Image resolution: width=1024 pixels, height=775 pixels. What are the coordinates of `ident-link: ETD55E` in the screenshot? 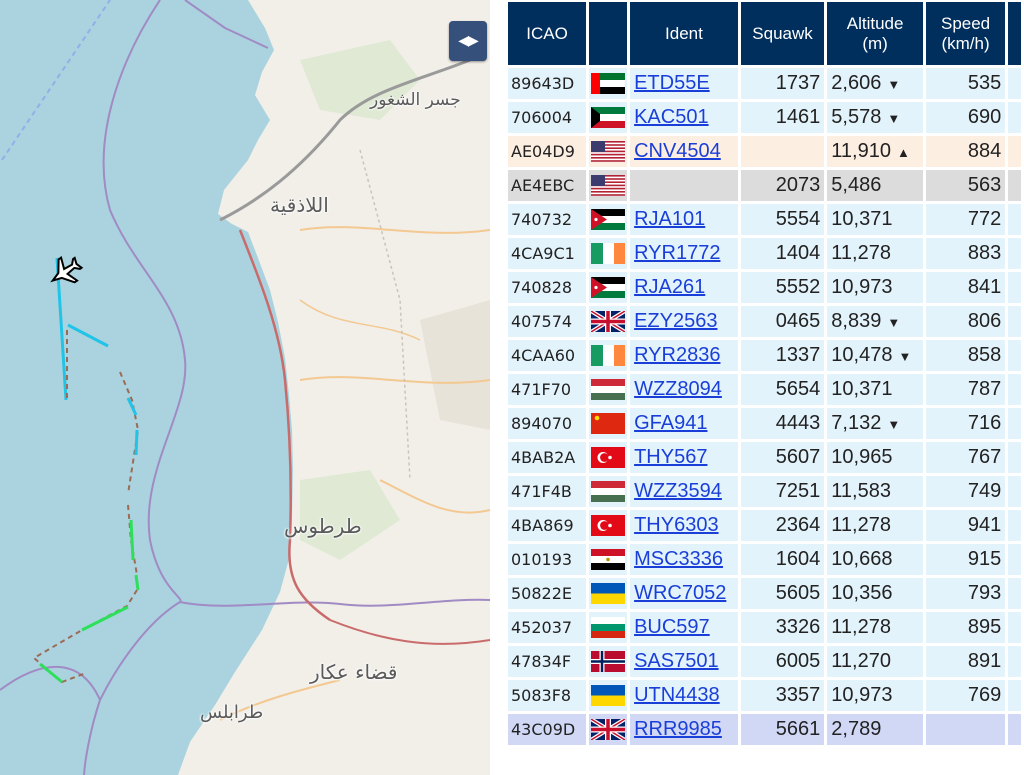 It's located at (672, 83).